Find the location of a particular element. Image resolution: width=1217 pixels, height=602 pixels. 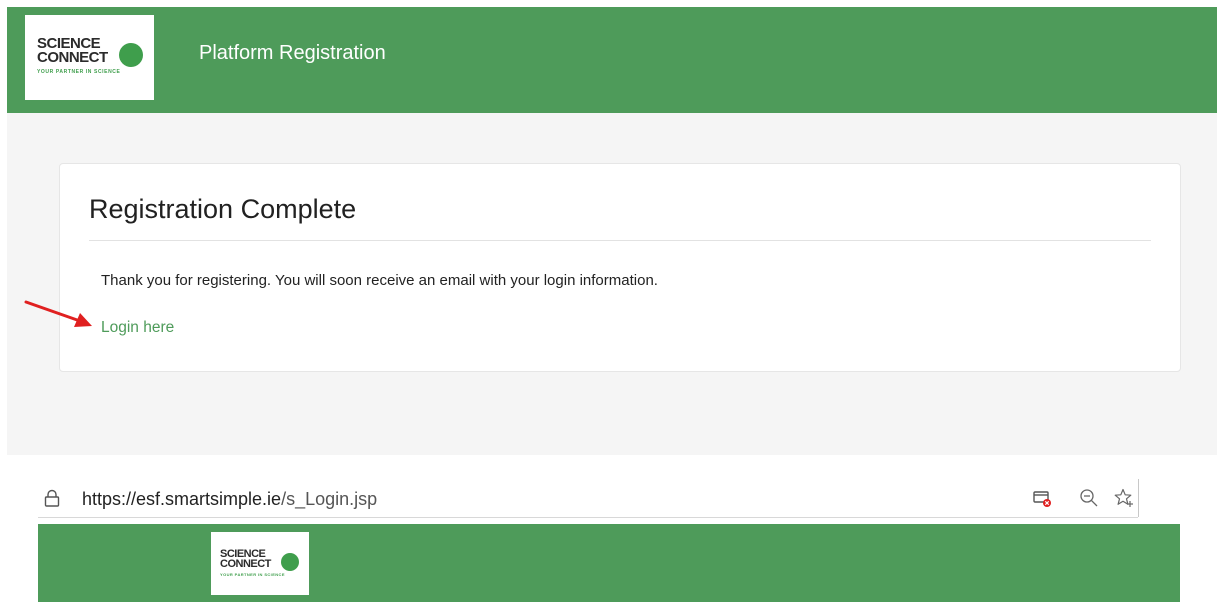

url-text: https://esf.smartsimple.ie/s_Login.jsp is located at coordinates (229, 499).